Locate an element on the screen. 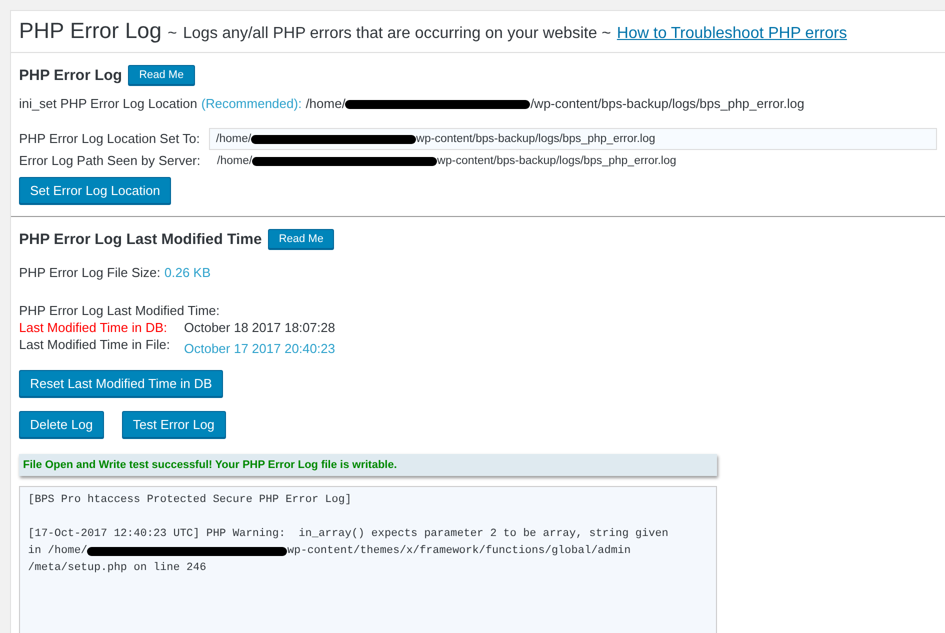 The width and height of the screenshot is (945, 633). log-action-button: Test Error Log is located at coordinates (174, 424).